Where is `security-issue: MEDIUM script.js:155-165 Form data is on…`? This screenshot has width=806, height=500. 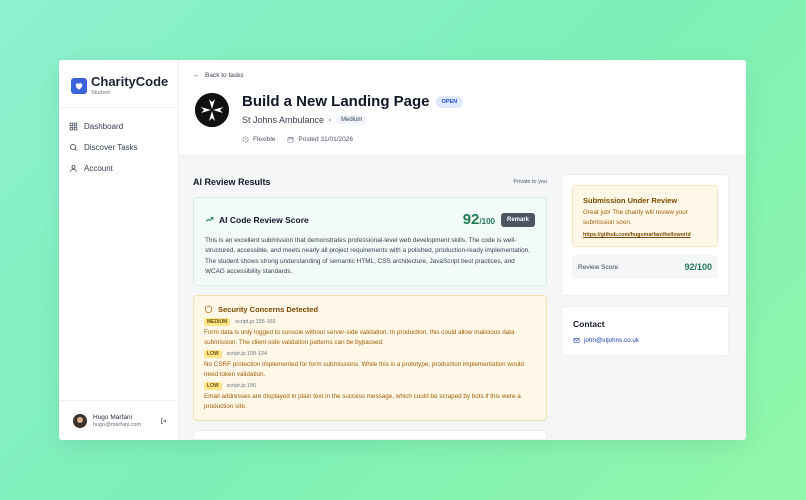
security-issue: MEDIUM script.js:155-165 Form data is on… is located at coordinates (370, 332).